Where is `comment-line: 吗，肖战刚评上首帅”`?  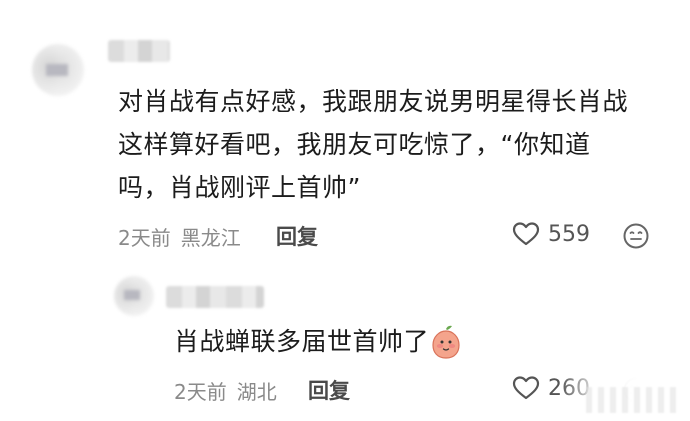 comment-line: 吗，肖战刚评上首帅” is located at coordinates (239, 187).